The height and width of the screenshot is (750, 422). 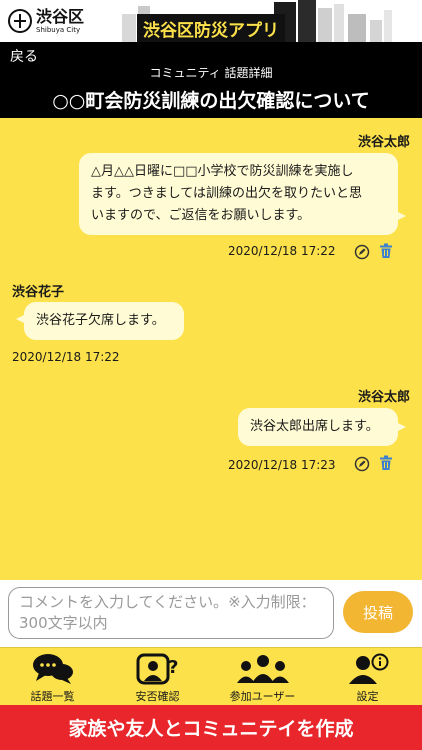 I want to click on message-author: 渋谷花子, so click(x=38, y=292).